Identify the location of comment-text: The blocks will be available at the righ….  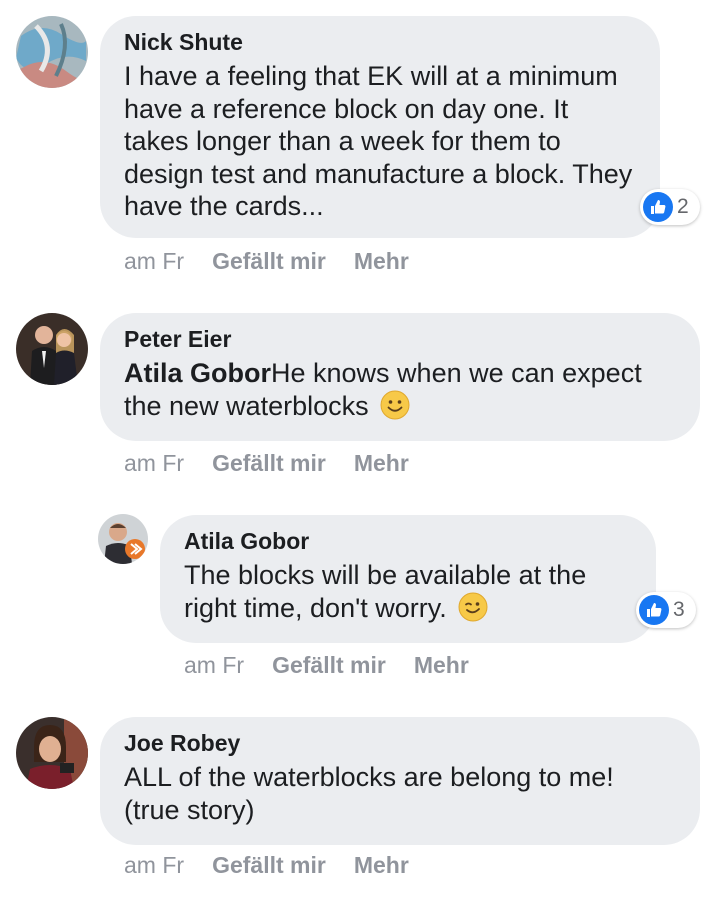
(408, 591).